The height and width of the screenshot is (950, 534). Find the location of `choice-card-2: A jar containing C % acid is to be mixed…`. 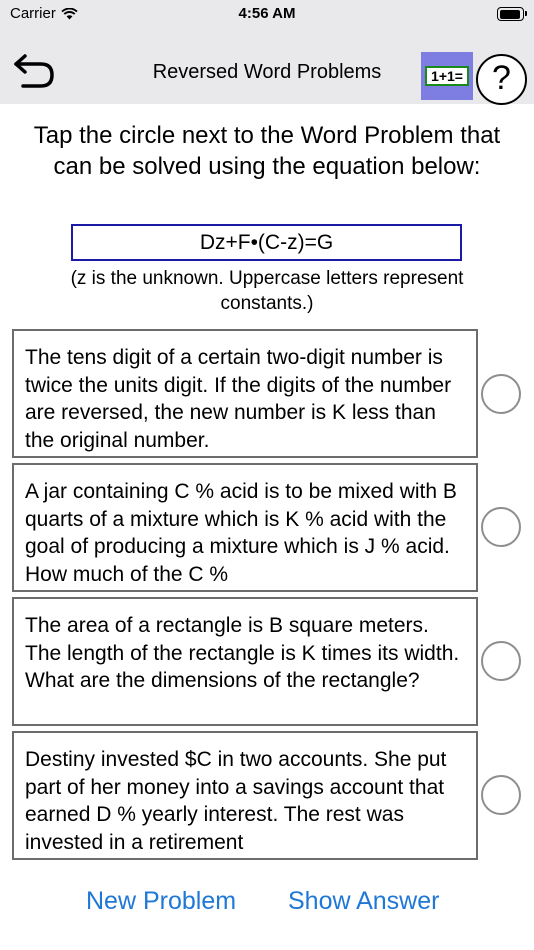

choice-card-2: A jar containing C % acid is to be mixed… is located at coordinates (245, 527).